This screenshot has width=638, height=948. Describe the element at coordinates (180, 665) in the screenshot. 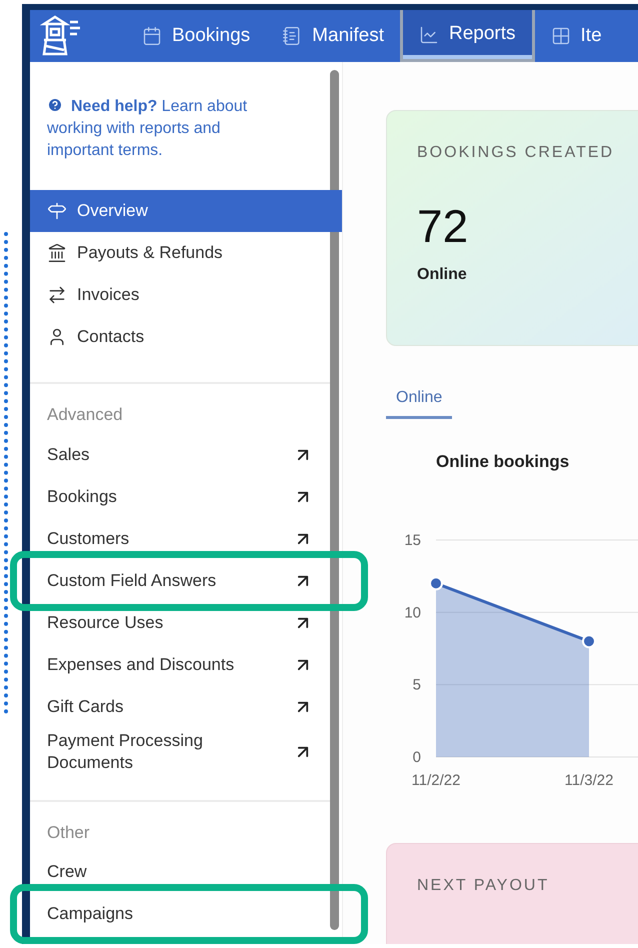

I see `report-link: Expenses and Discounts` at that location.